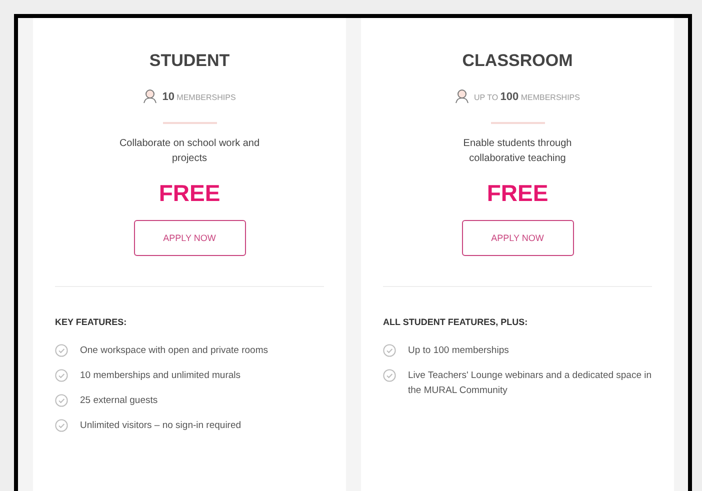  What do you see at coordinates (119, 401) in the screenshot?
I see `feature-text: 25 external guests` at bounding box center [119, 401].